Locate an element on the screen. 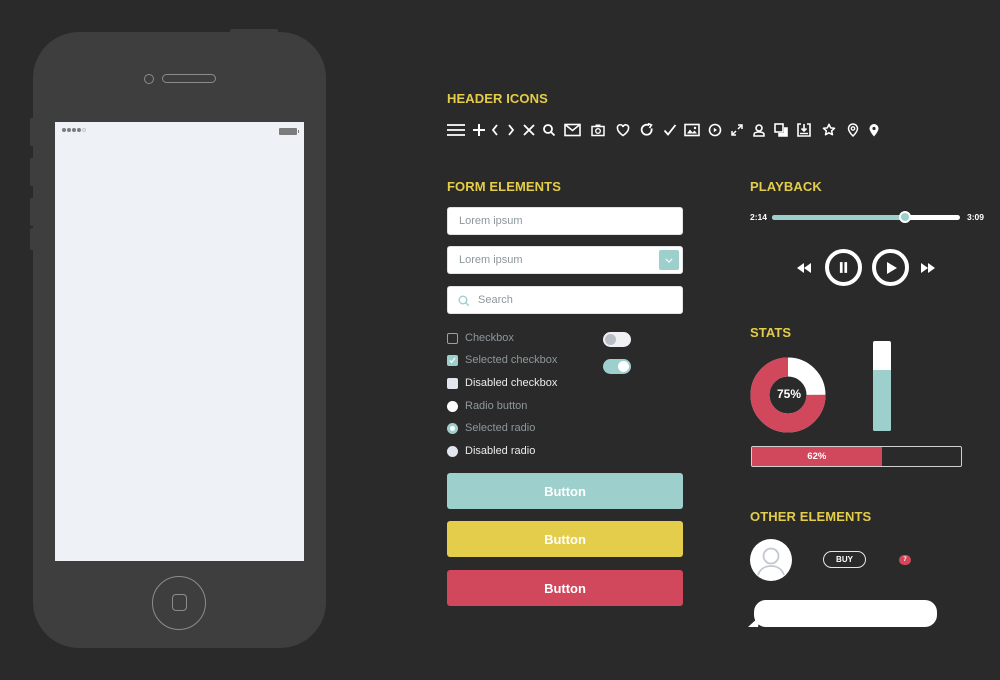  playback-heading: PLAYBACK is located at coordinates (786, 186).